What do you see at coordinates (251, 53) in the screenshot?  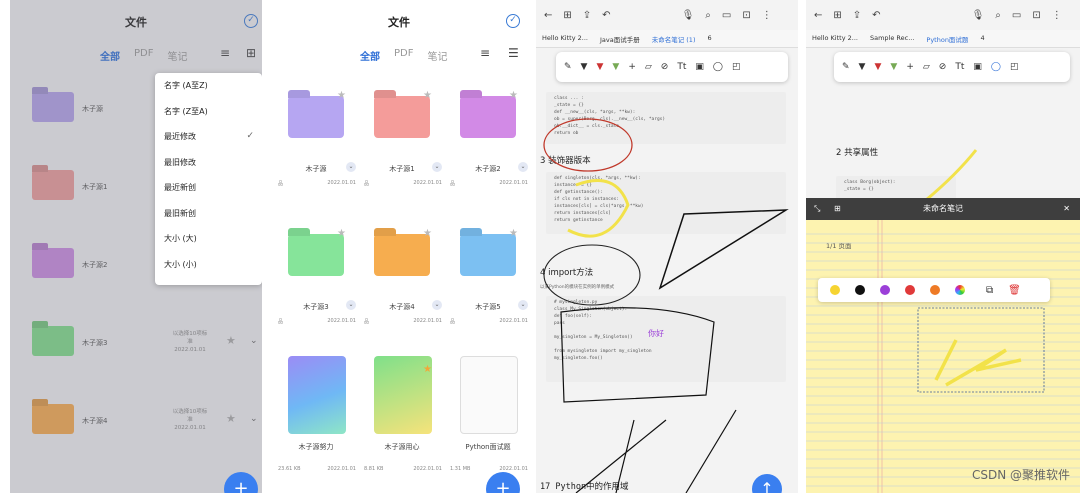 I see `grid-view-icon: ⊞` at bounding box center [251, 53].